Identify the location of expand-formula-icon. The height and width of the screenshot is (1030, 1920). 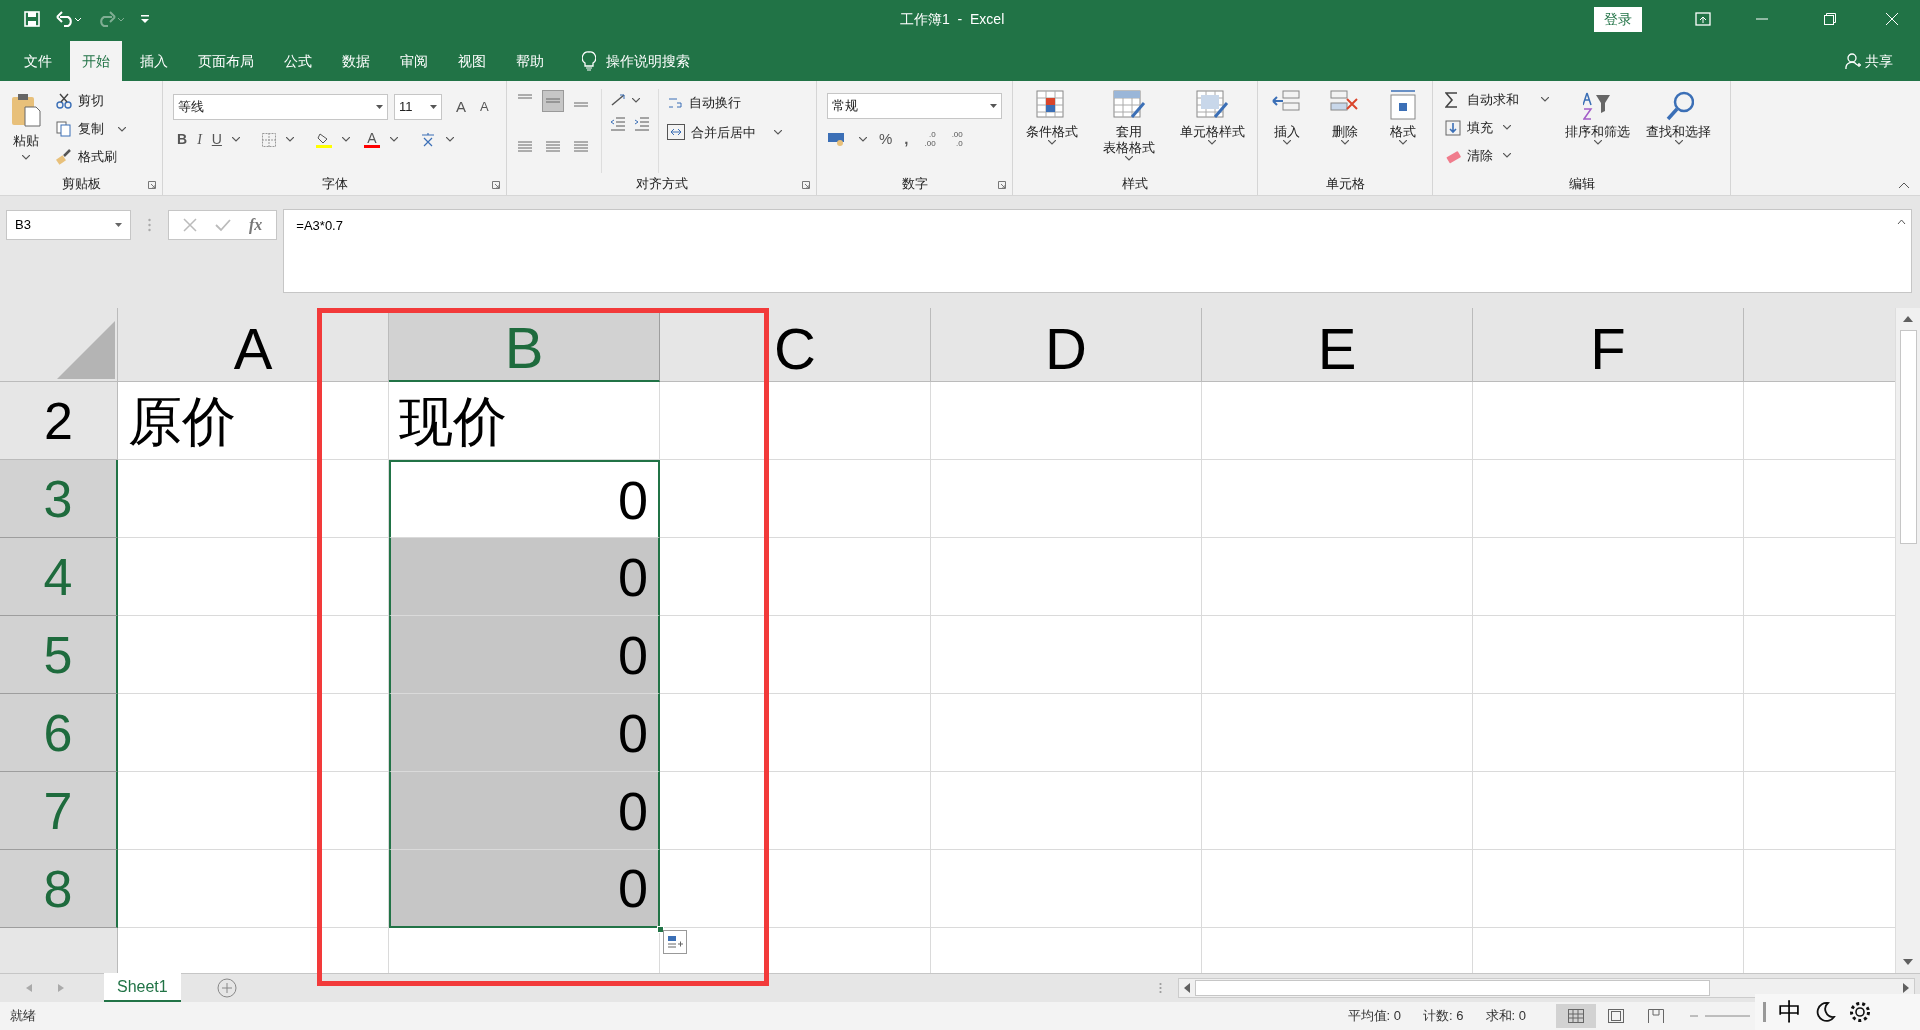
(1901, 222).